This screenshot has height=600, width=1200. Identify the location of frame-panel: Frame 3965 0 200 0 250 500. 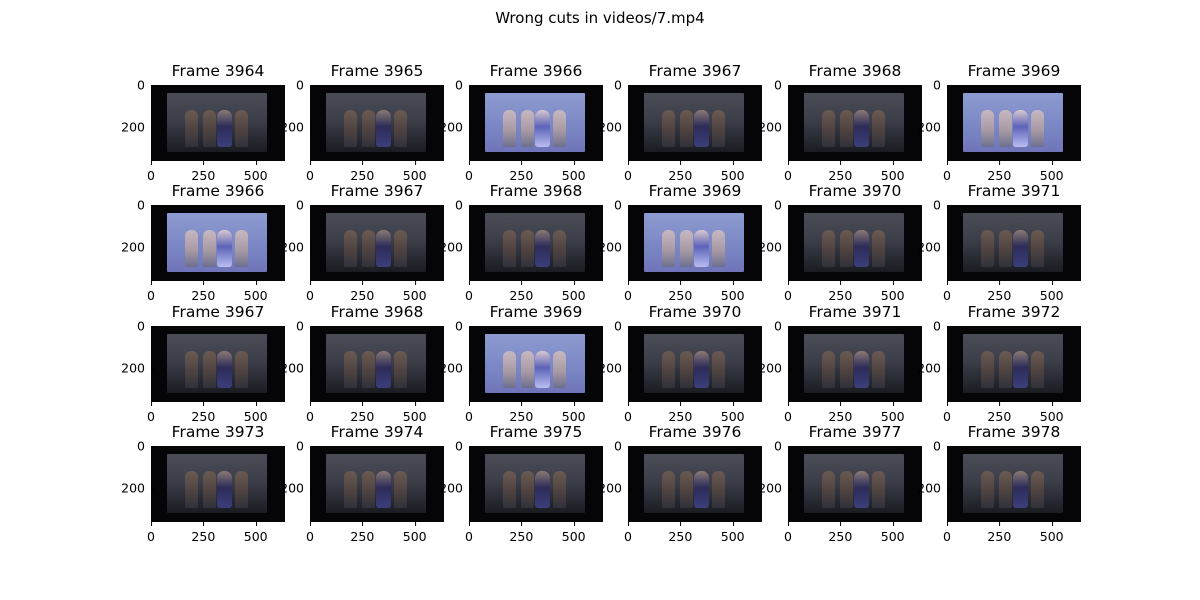
(362, 122).